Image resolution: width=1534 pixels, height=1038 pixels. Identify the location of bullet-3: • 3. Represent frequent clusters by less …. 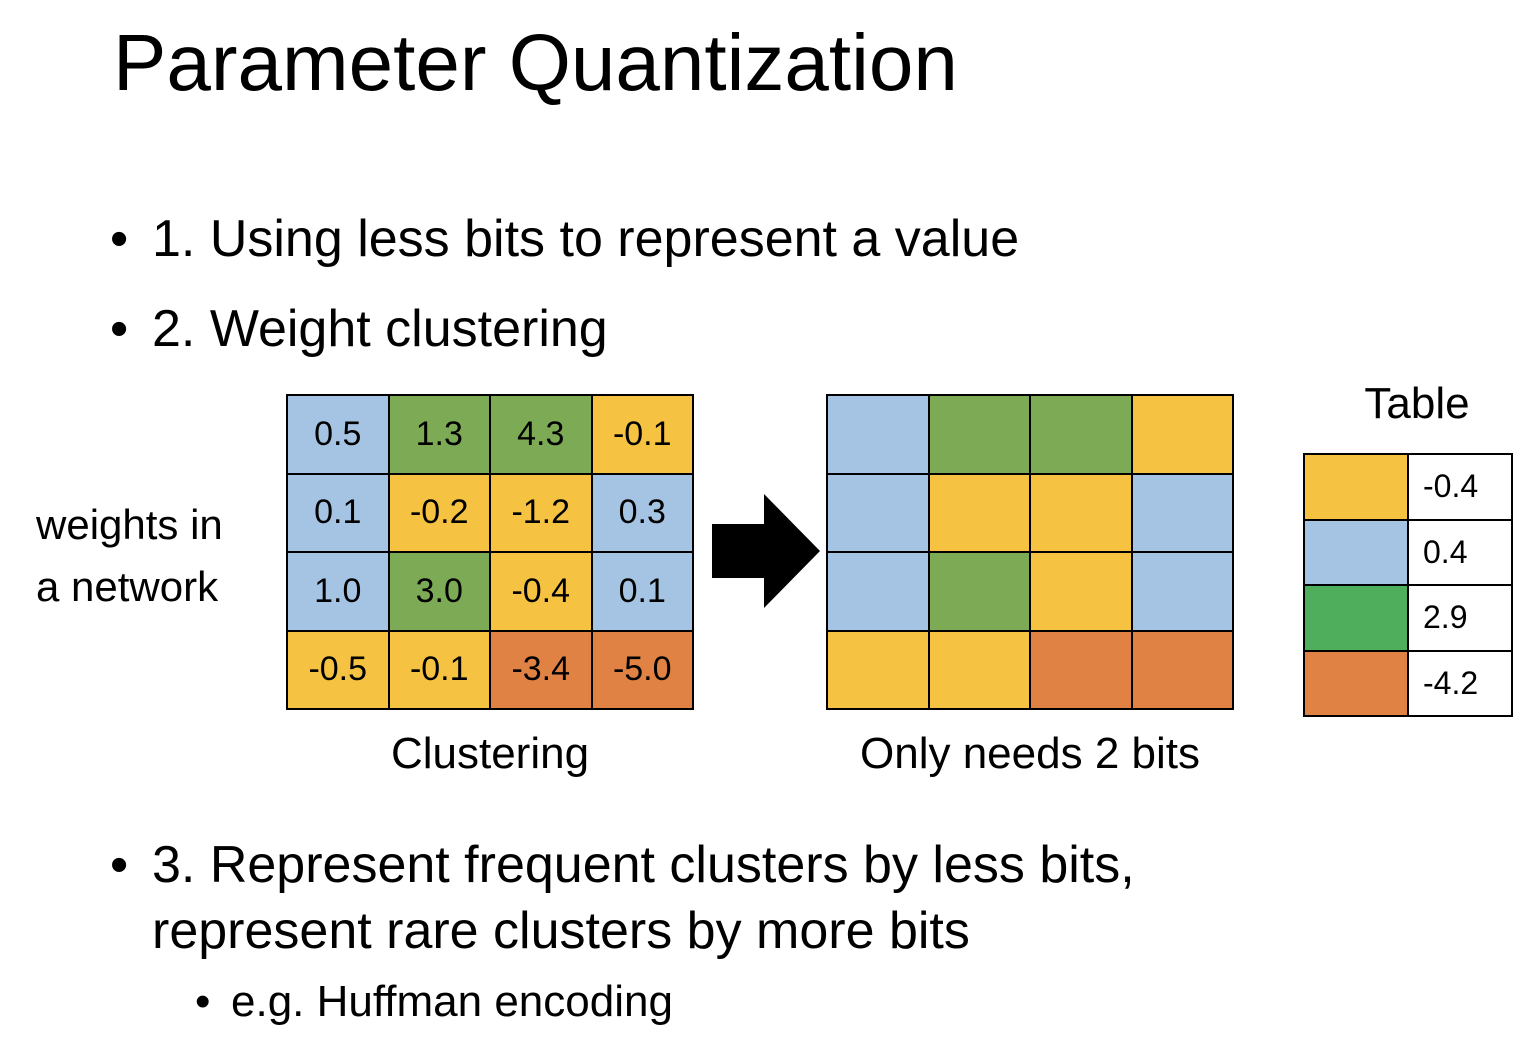
(622, 898).